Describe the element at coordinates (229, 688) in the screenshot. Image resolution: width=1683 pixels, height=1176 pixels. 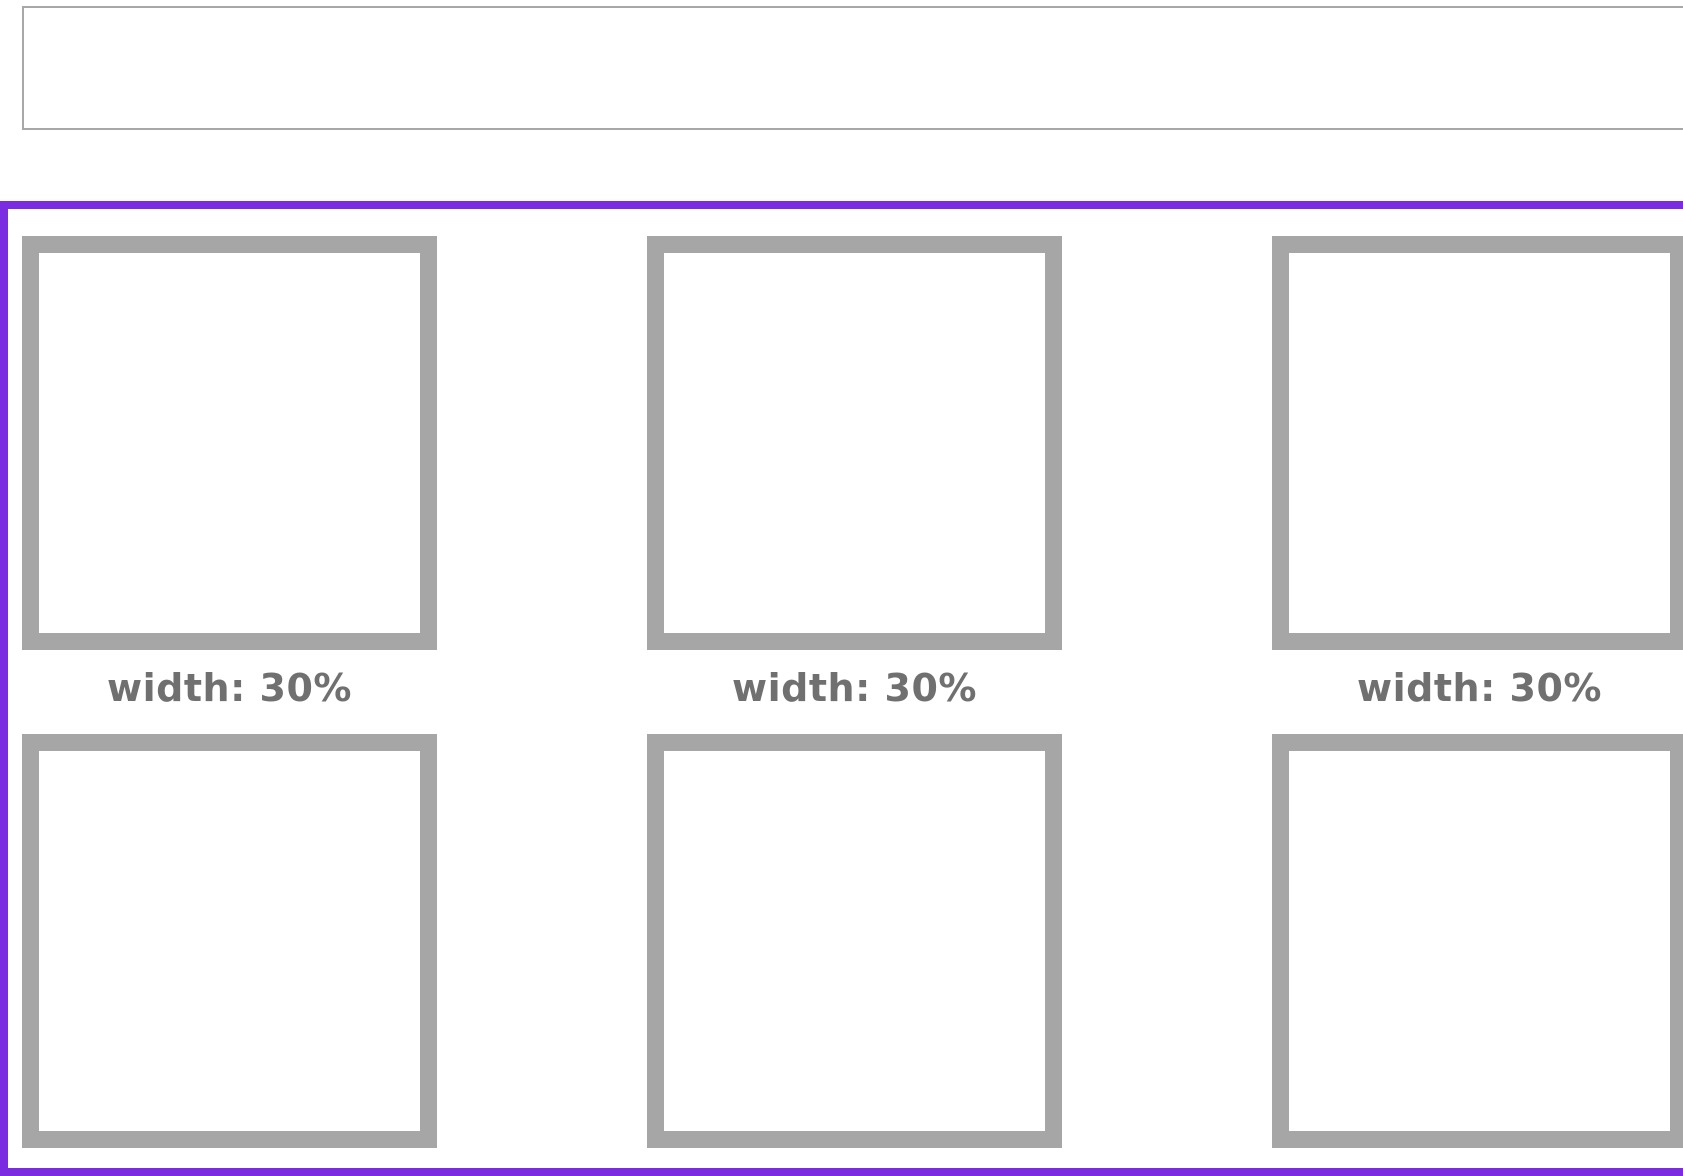
I see `box-caption-1: width: 30%` at that location.